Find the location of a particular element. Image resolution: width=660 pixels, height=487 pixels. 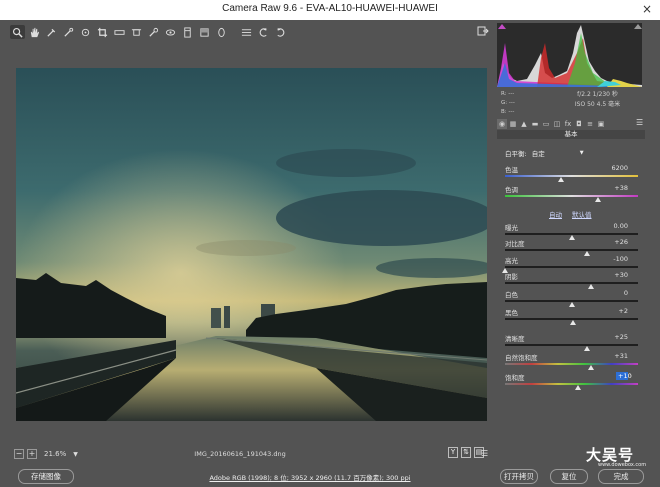

iso-focal: ISO 50 4.5 毫米 is located at coordinates (597, 104).